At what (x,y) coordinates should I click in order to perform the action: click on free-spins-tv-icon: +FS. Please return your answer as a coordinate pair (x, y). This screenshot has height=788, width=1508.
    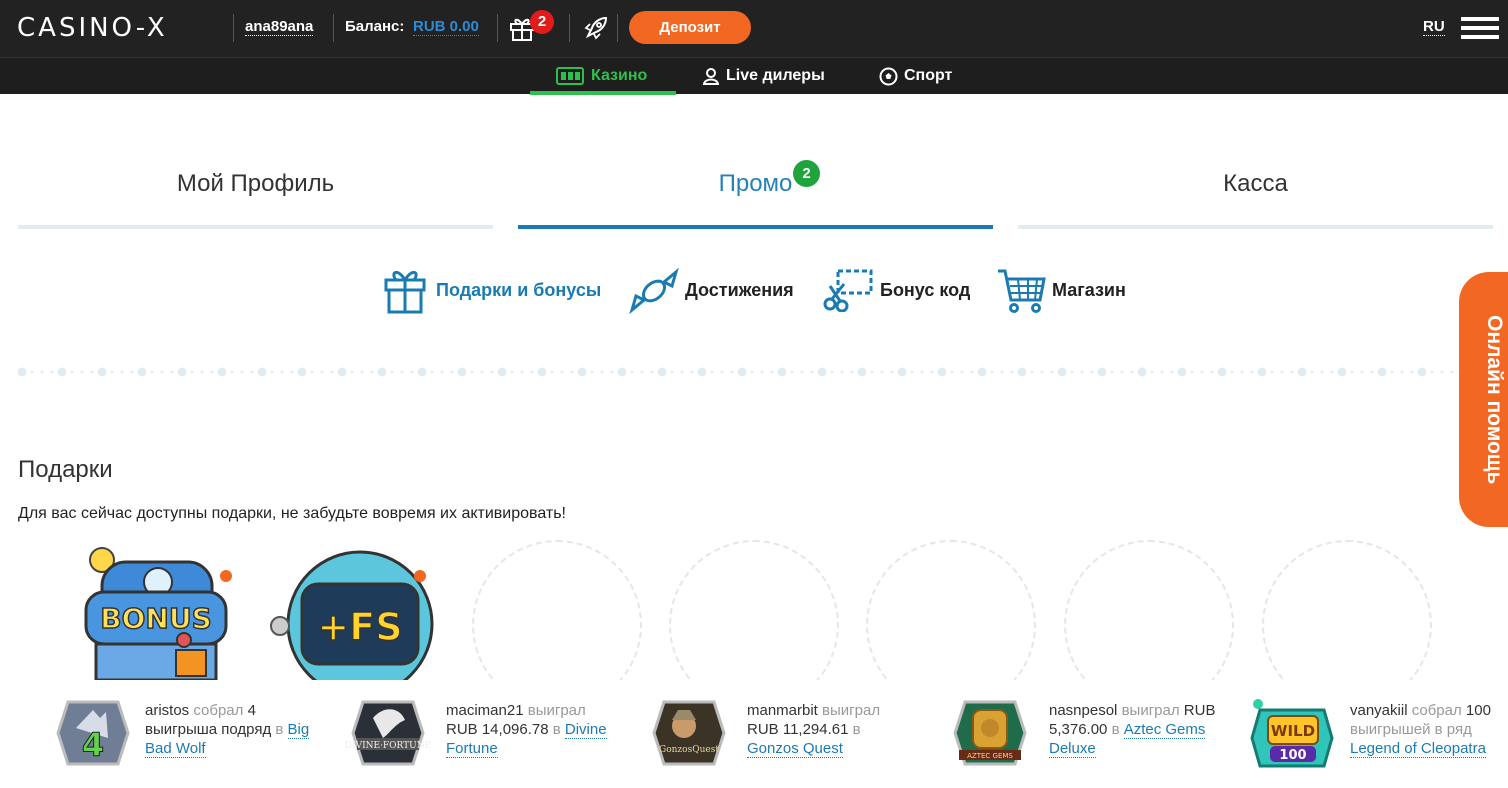
    Looking at the image, I should click on (354, 610).